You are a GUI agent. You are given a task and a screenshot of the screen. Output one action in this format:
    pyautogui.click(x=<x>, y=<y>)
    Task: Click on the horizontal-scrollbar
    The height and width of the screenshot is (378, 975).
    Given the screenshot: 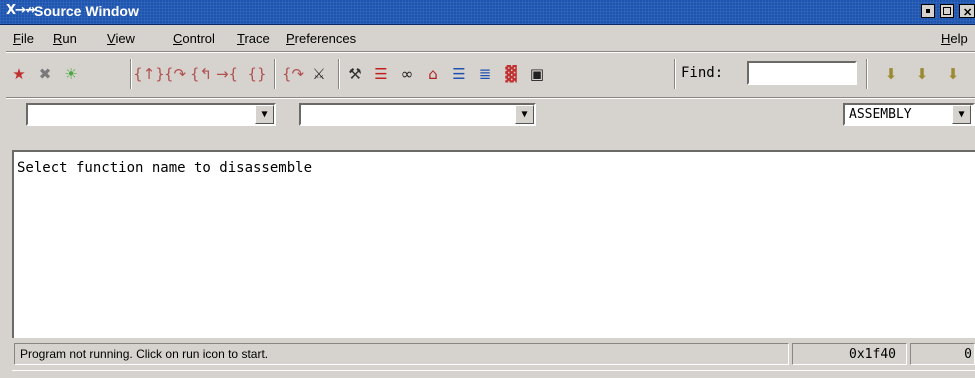 What is the action you would take?
    pyautogui.click(x=487, y=373)
    